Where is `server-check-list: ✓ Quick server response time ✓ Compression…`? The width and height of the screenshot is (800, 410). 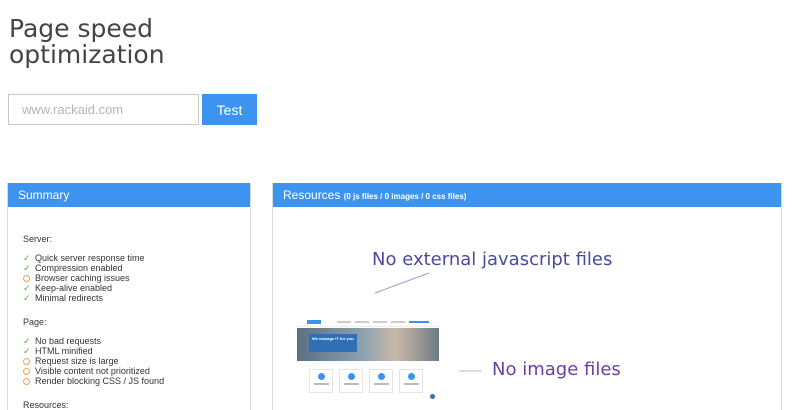
server-check-list: ✓ Quick server response time ✓ Compression… is located at coordinates (136, 278).